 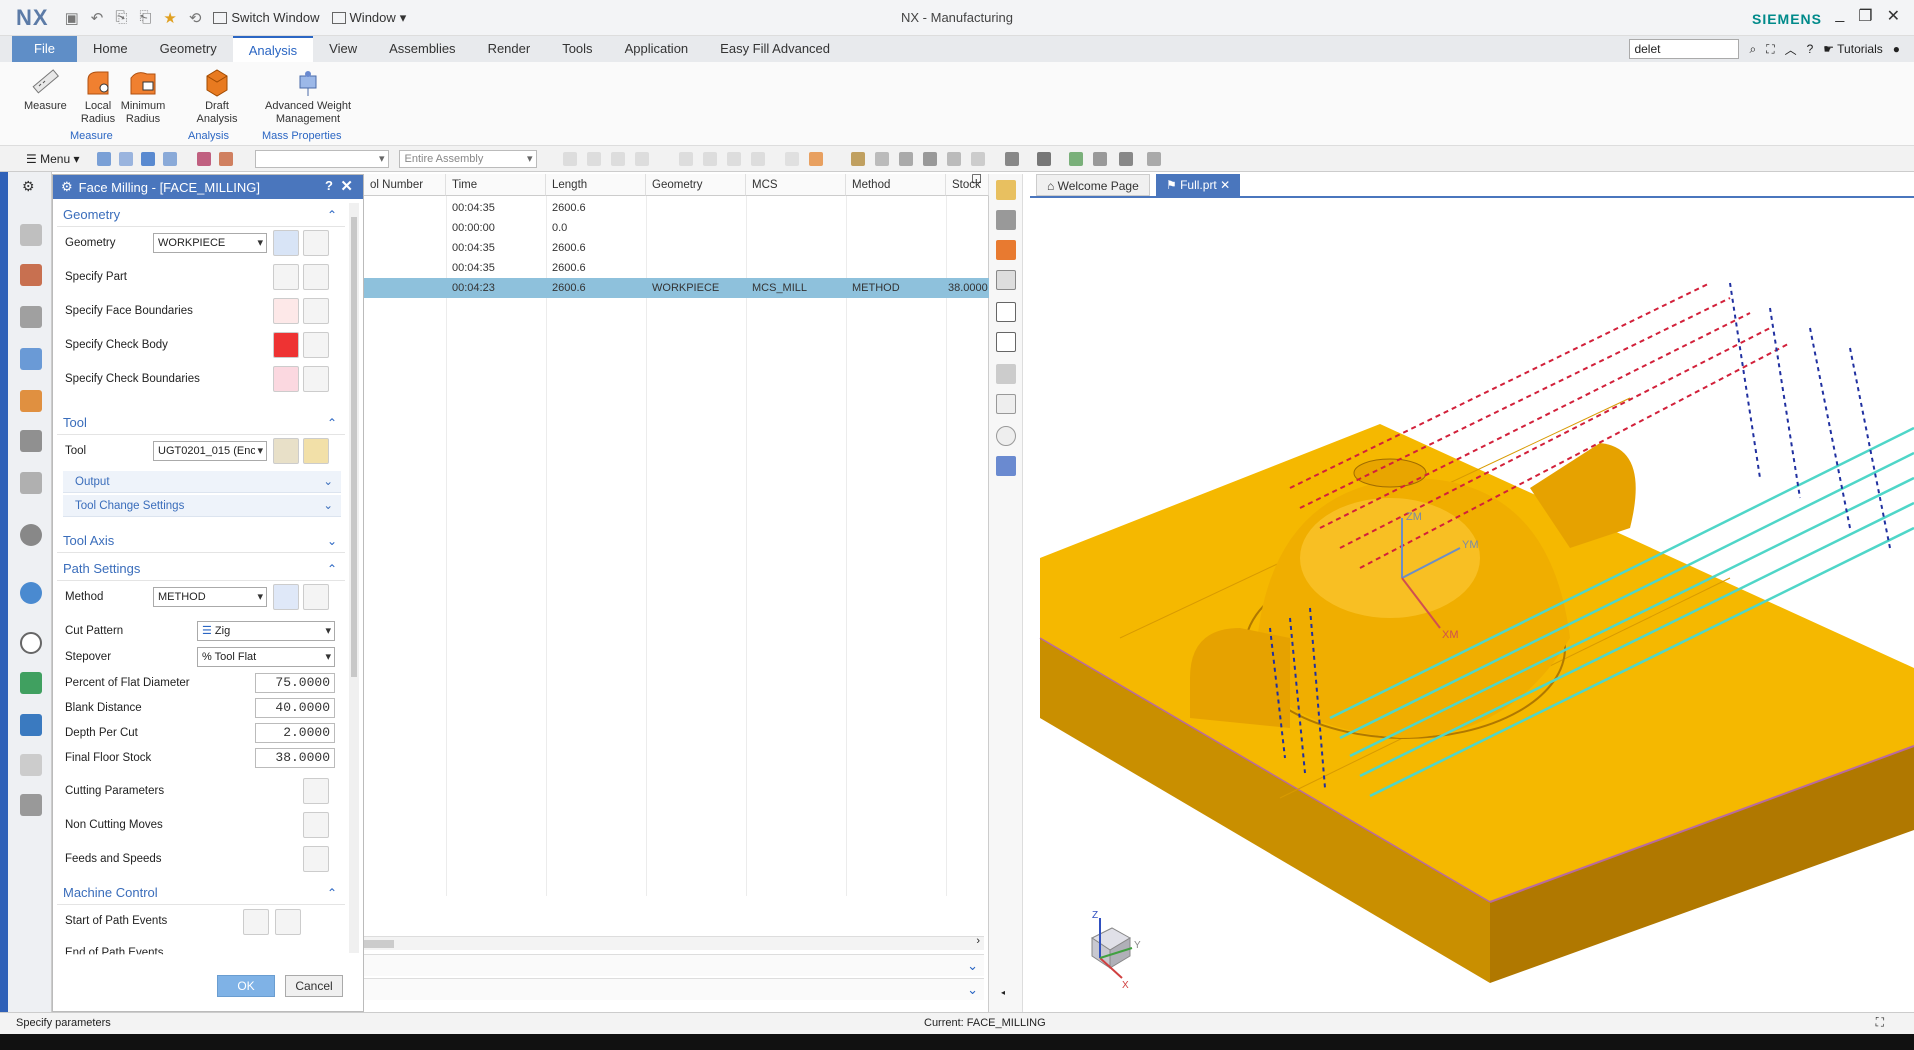 What do you see at coordinates (286, 345) in the screenshot?
I see `specify-check-body-icon` at bounding box center [286, 345].